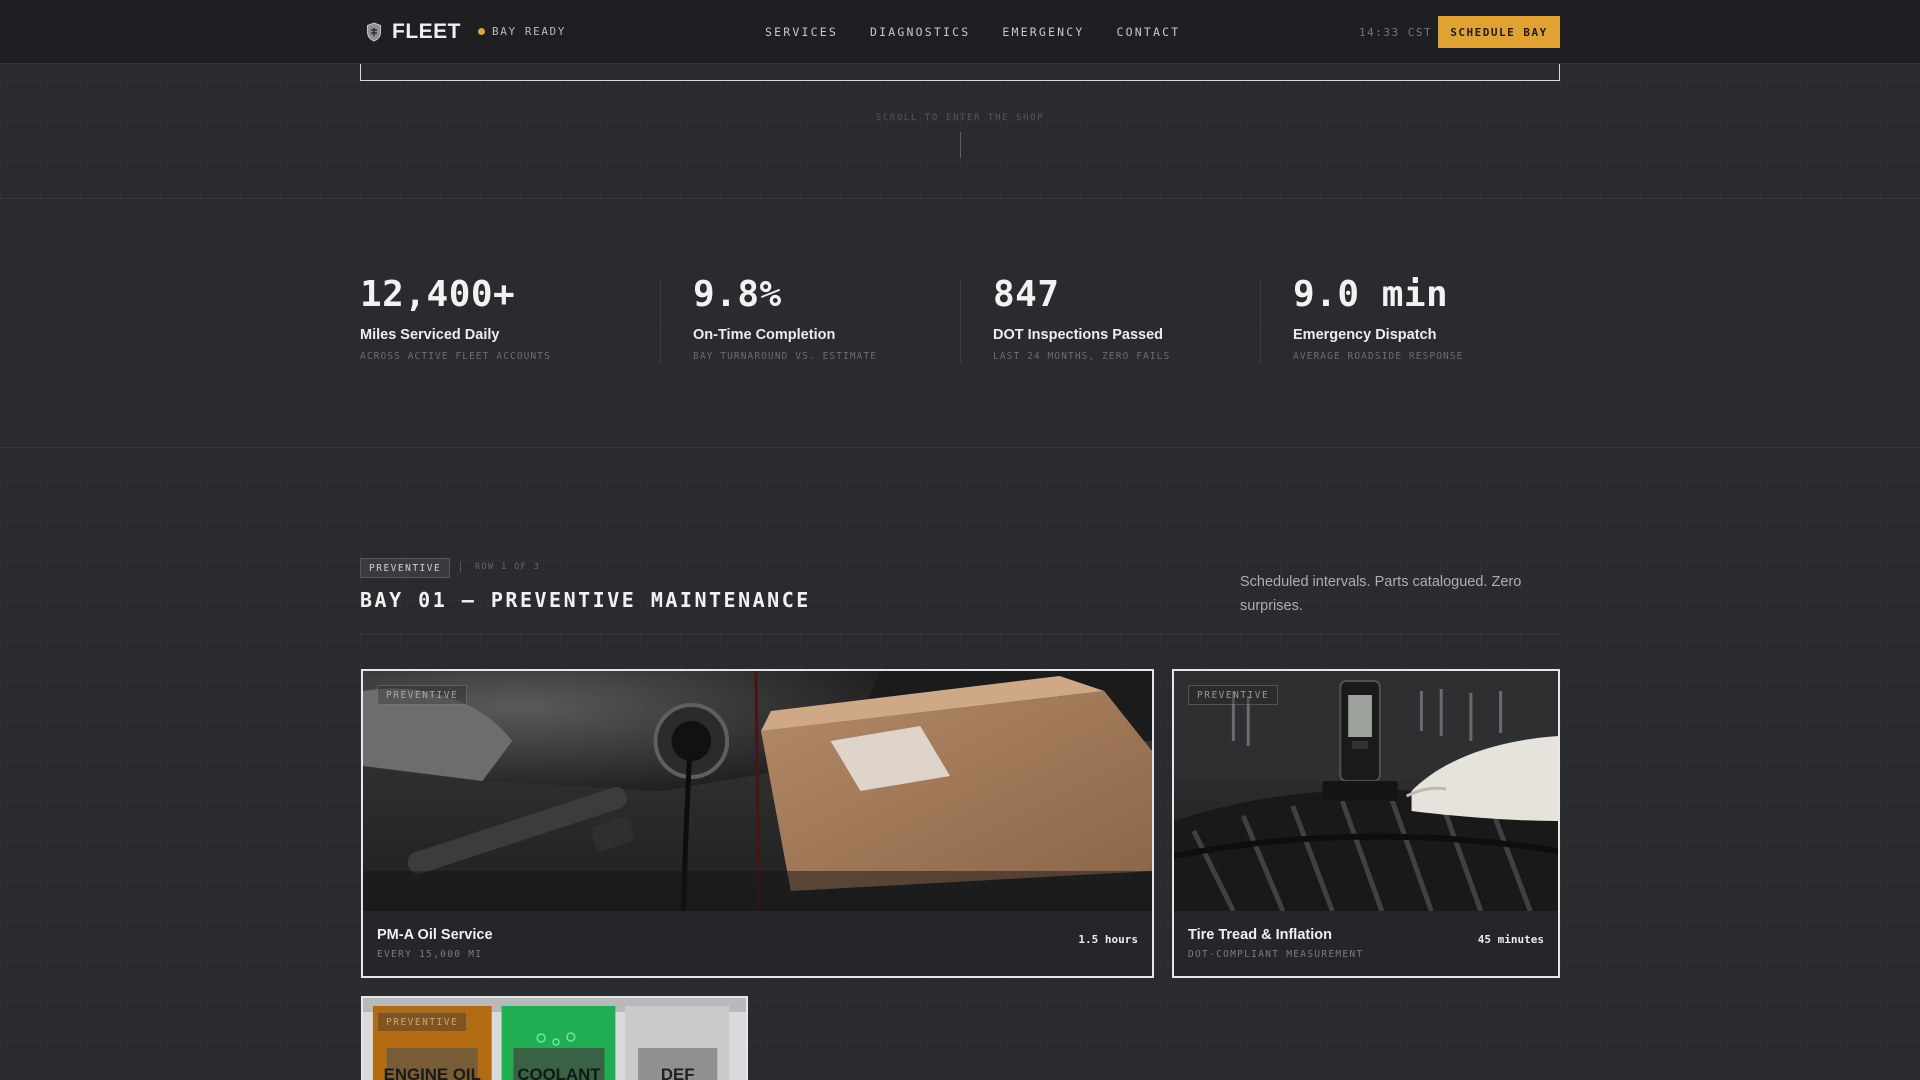  What do you see at coordinates (481, 31) in the screenshot?
I see `status-dot-icon` at bounding box center [481, 31].